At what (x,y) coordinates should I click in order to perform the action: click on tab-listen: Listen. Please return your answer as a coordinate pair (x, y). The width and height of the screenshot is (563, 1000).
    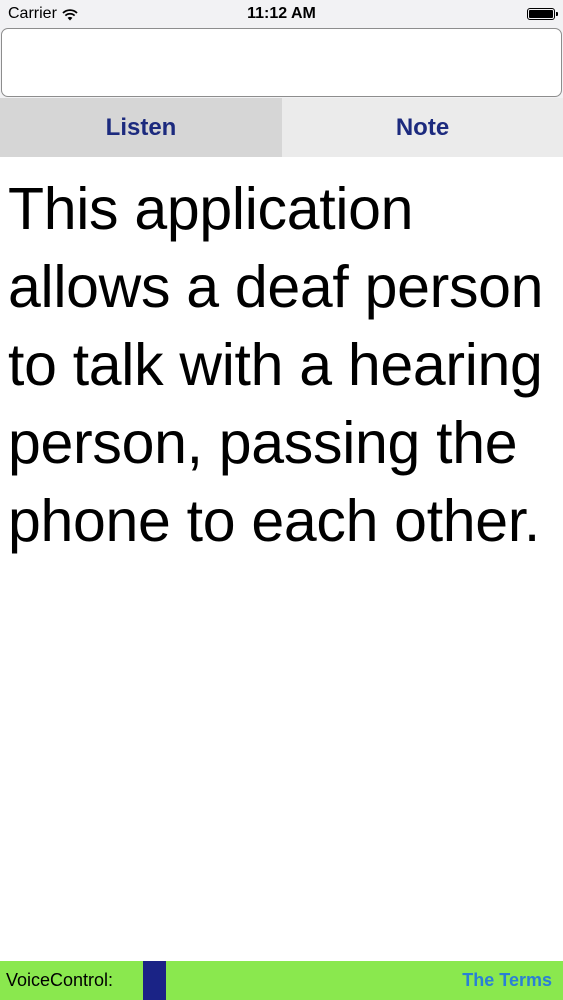
    Looking at the image, I should click on (141, 127).